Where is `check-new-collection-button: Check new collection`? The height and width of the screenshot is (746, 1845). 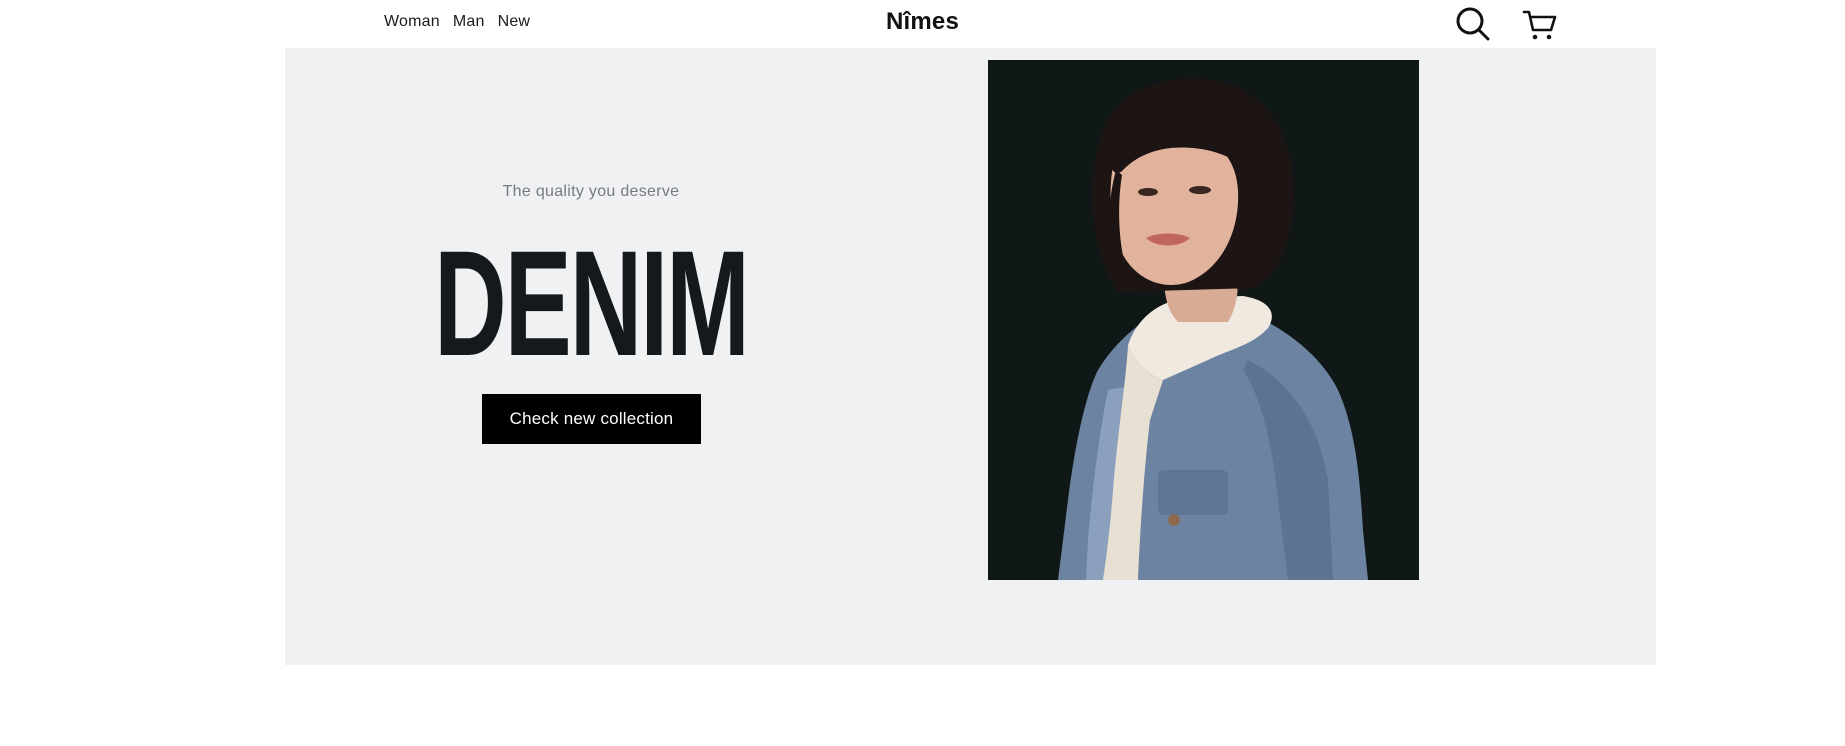 check-new-collection-button: Check new collection is located at coordinates (591, 419).